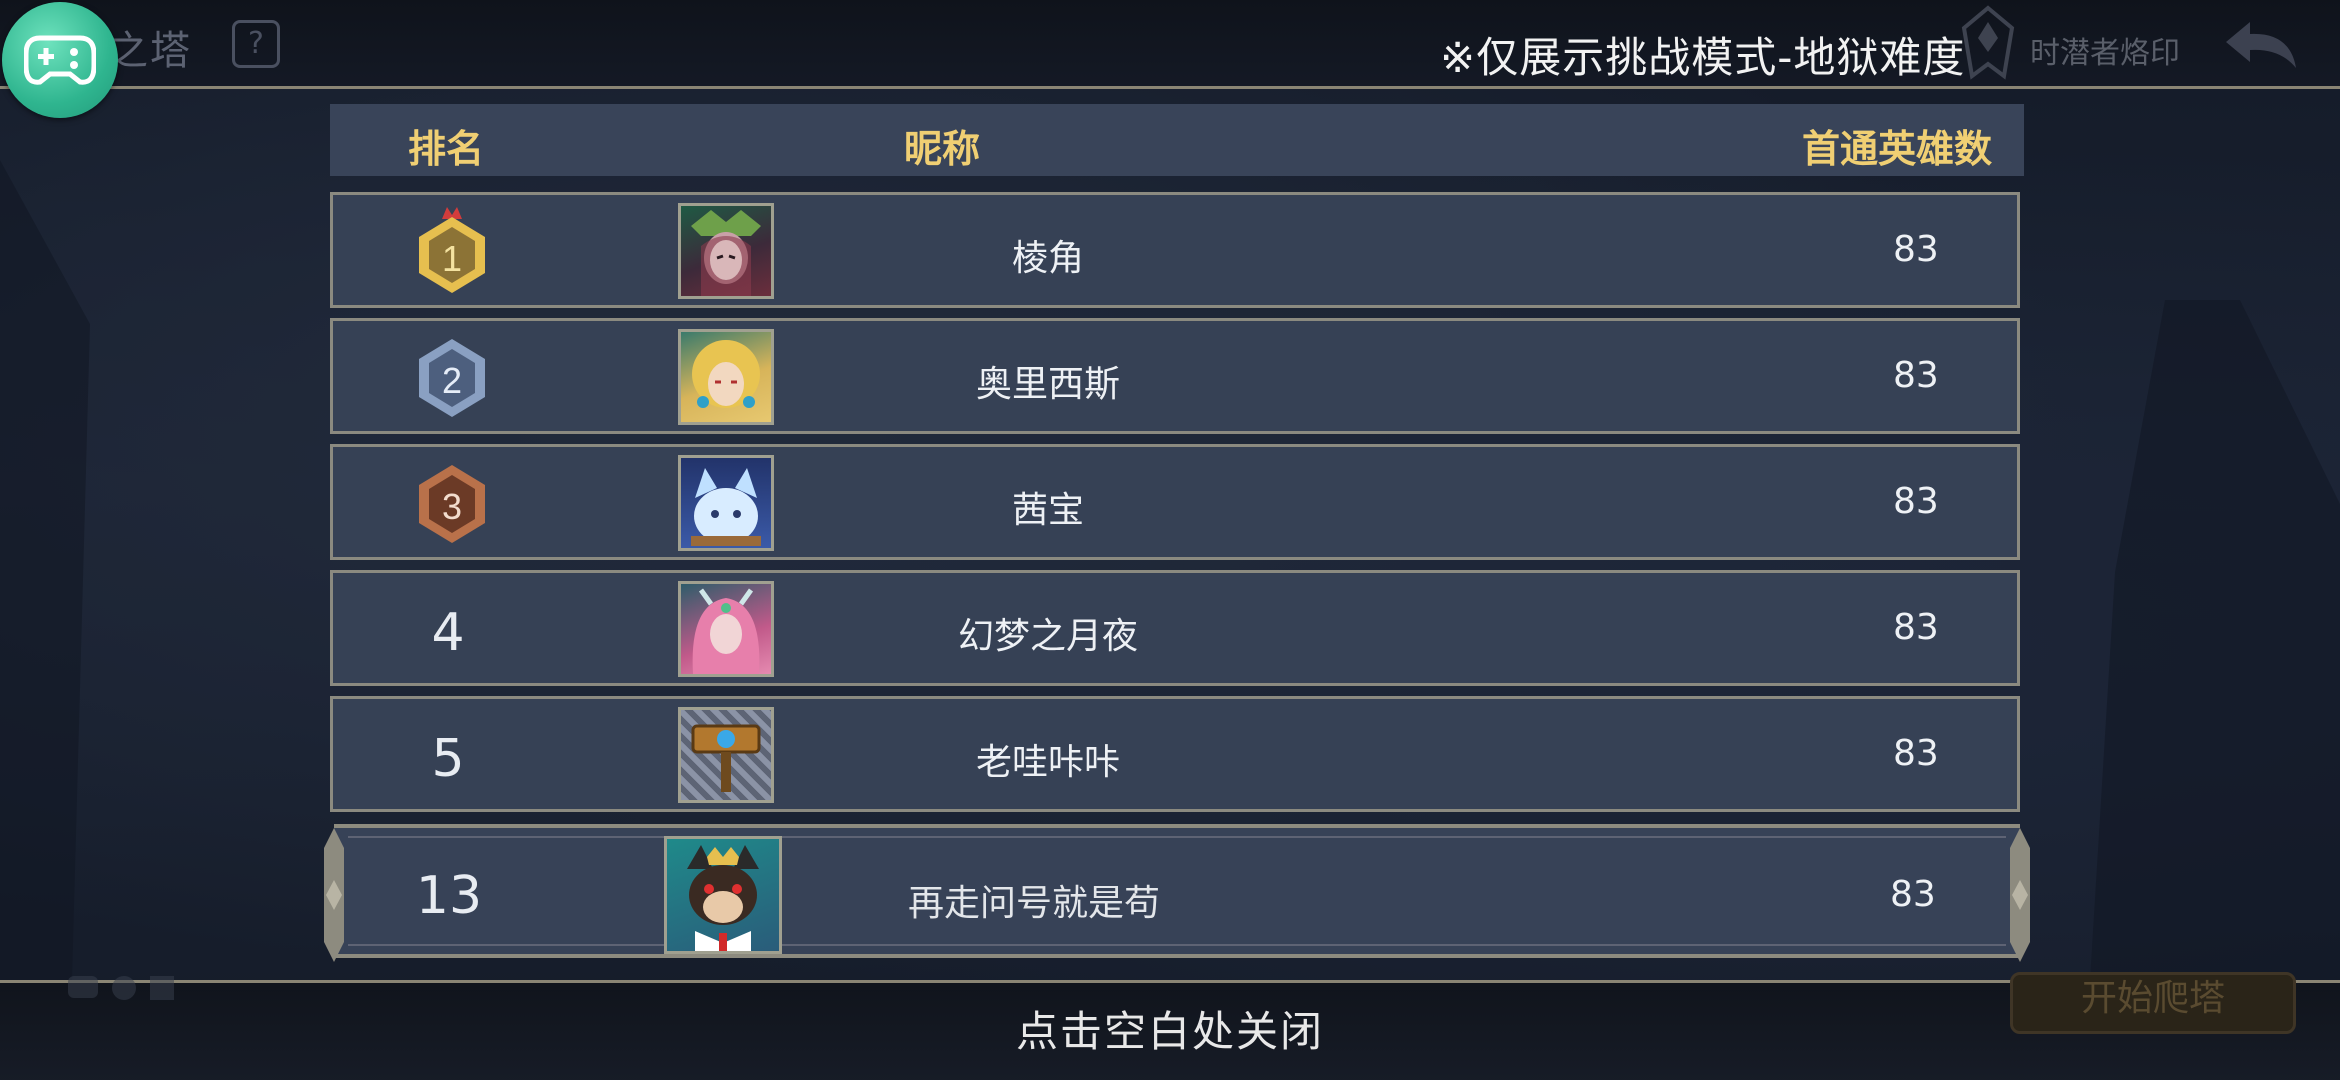 The image size is (2340, 1080). I want to click on my-rank-number: 13, so click(449, 896).